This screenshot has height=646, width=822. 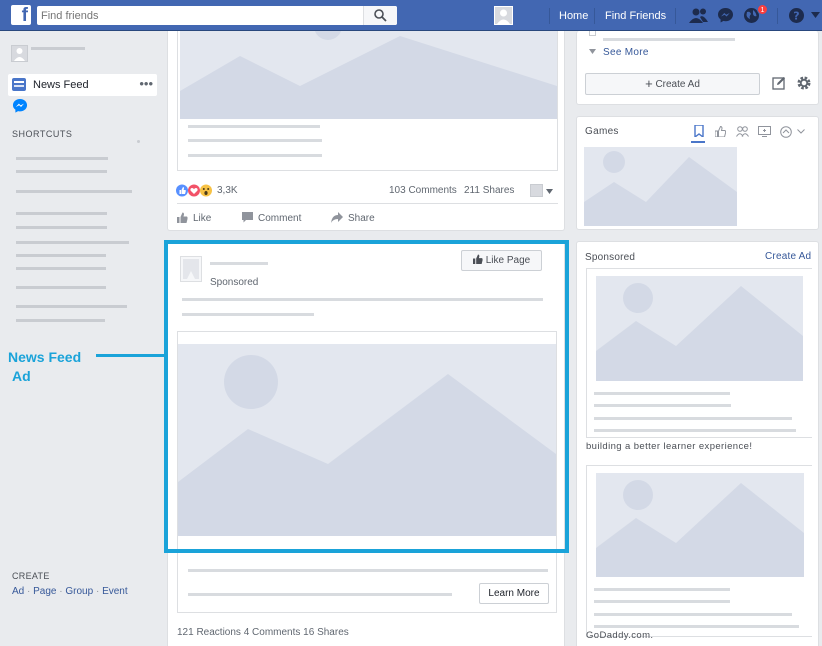 I want to click on post-image, so click(x=368, y=75).